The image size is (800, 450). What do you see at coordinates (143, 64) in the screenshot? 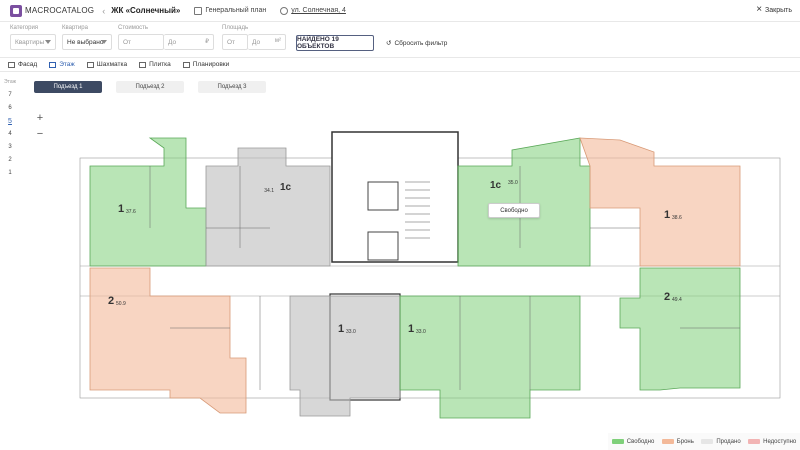
I see `tiles-icon` at bounding box center [143, 64].